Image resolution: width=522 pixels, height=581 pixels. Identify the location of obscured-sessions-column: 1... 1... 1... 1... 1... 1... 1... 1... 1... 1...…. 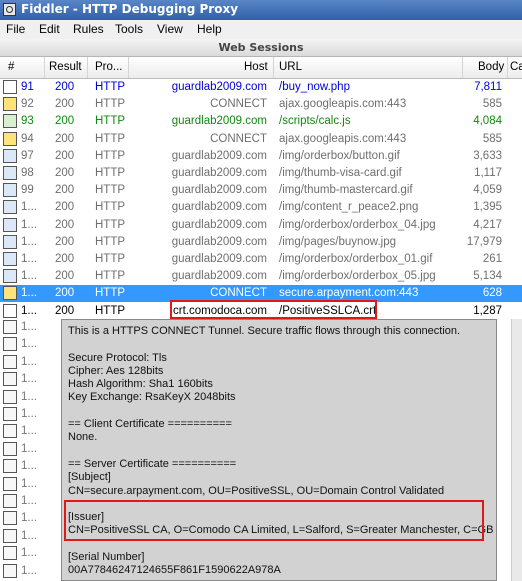
(30, 450).